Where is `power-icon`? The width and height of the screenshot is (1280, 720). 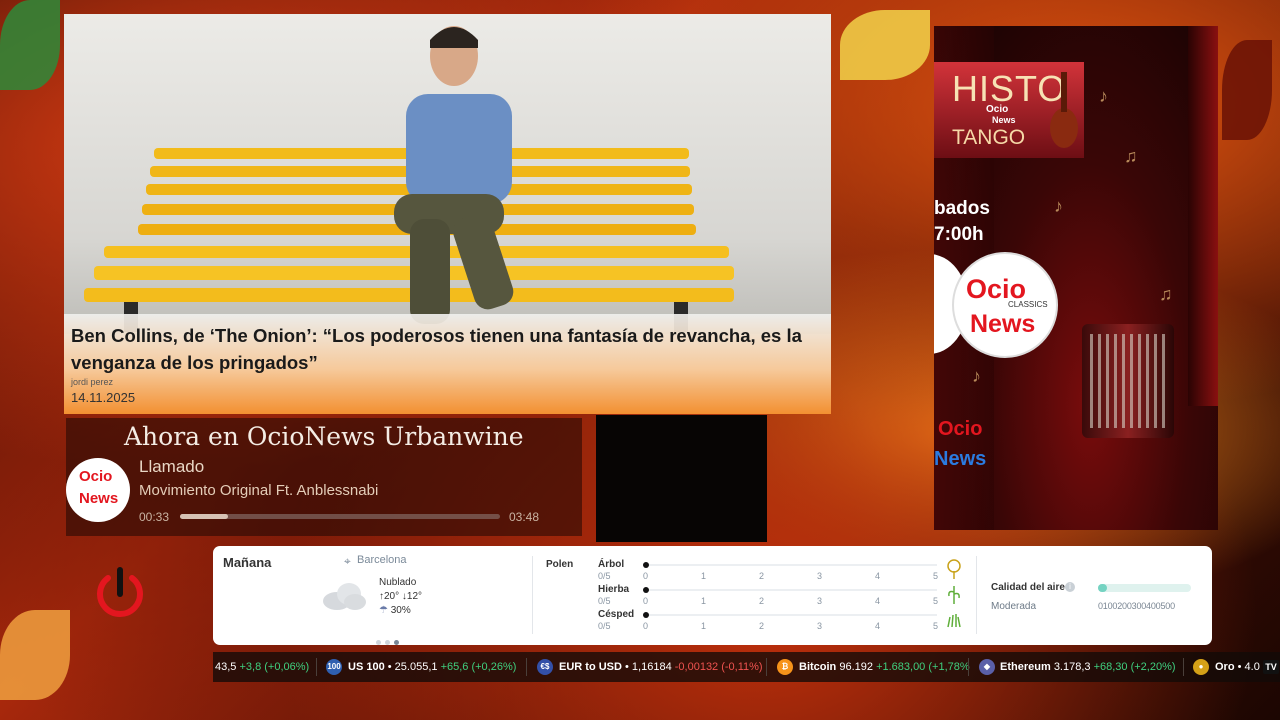
power-icon is located at coordinates (120, 593).